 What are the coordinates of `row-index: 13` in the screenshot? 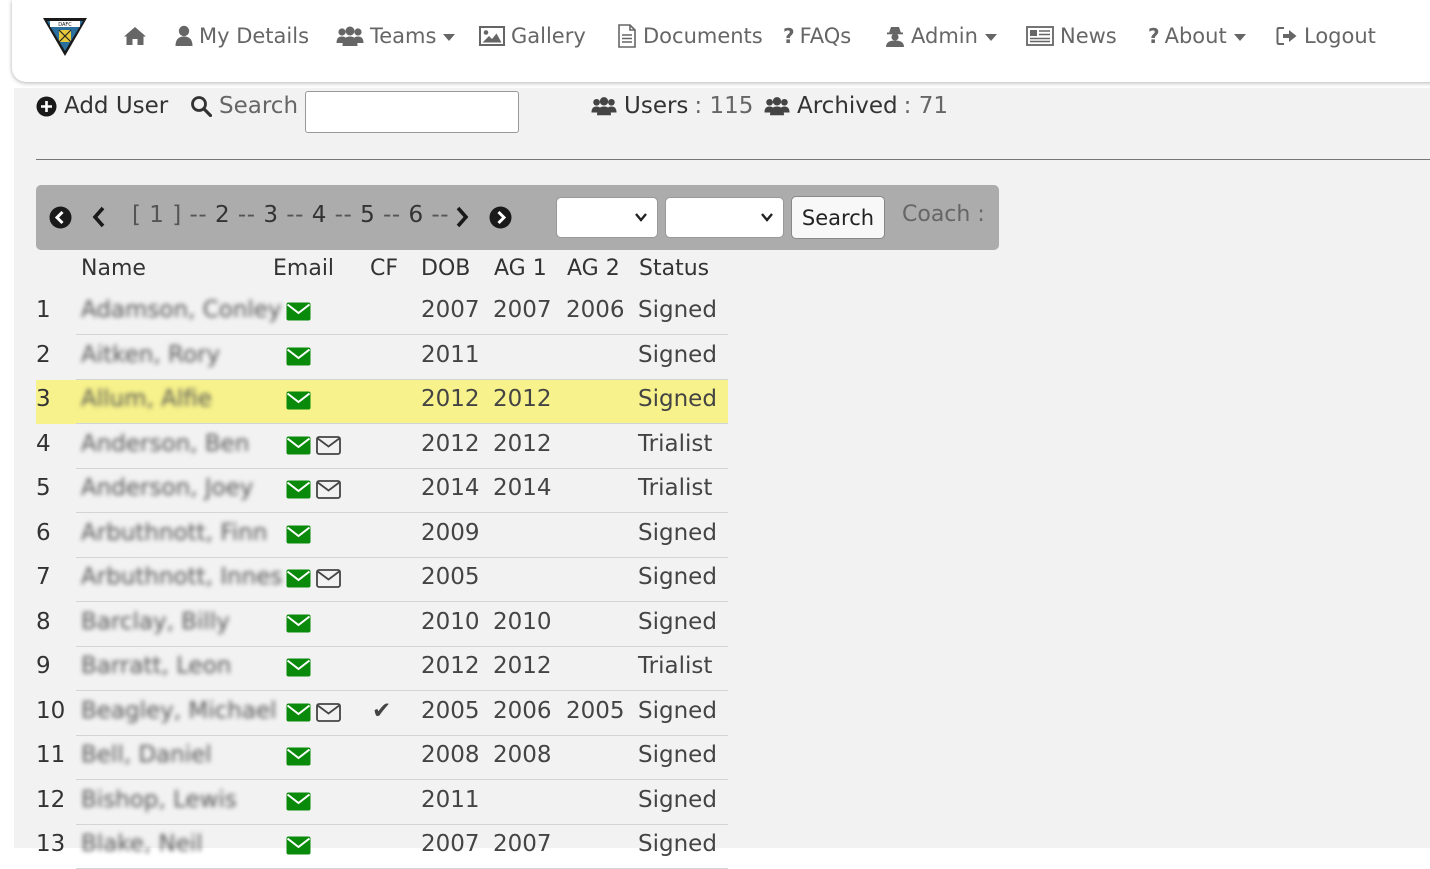 It's located at (51, 844).